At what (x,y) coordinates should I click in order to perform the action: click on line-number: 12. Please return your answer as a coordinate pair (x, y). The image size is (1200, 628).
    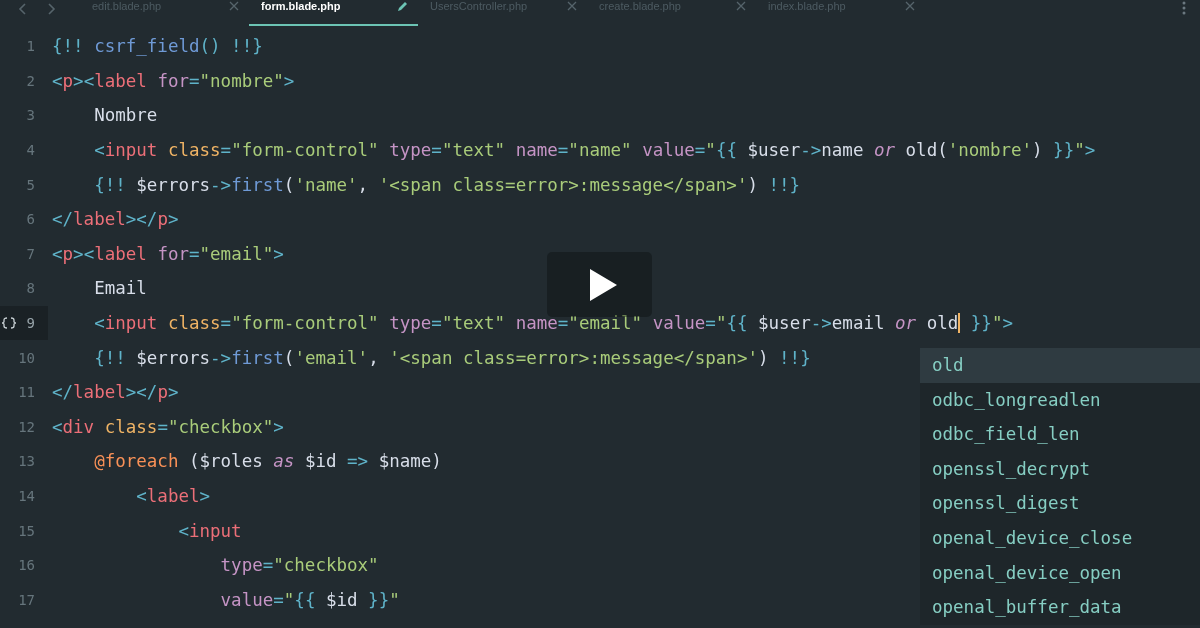
    Looking at the image, I should click on (26, 426).